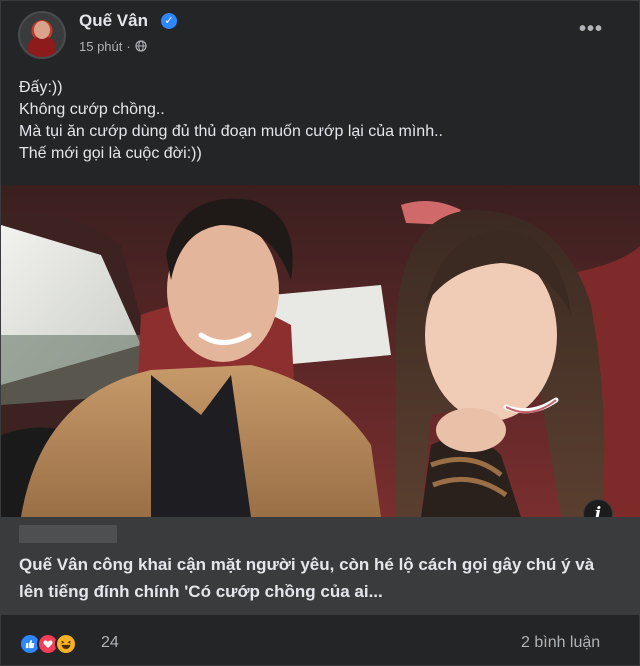 The image size is (640, 666). What do you see at coordinates (42, 47) in the screenshot?
I see `avatar-body` at bounding box center [42, 47].